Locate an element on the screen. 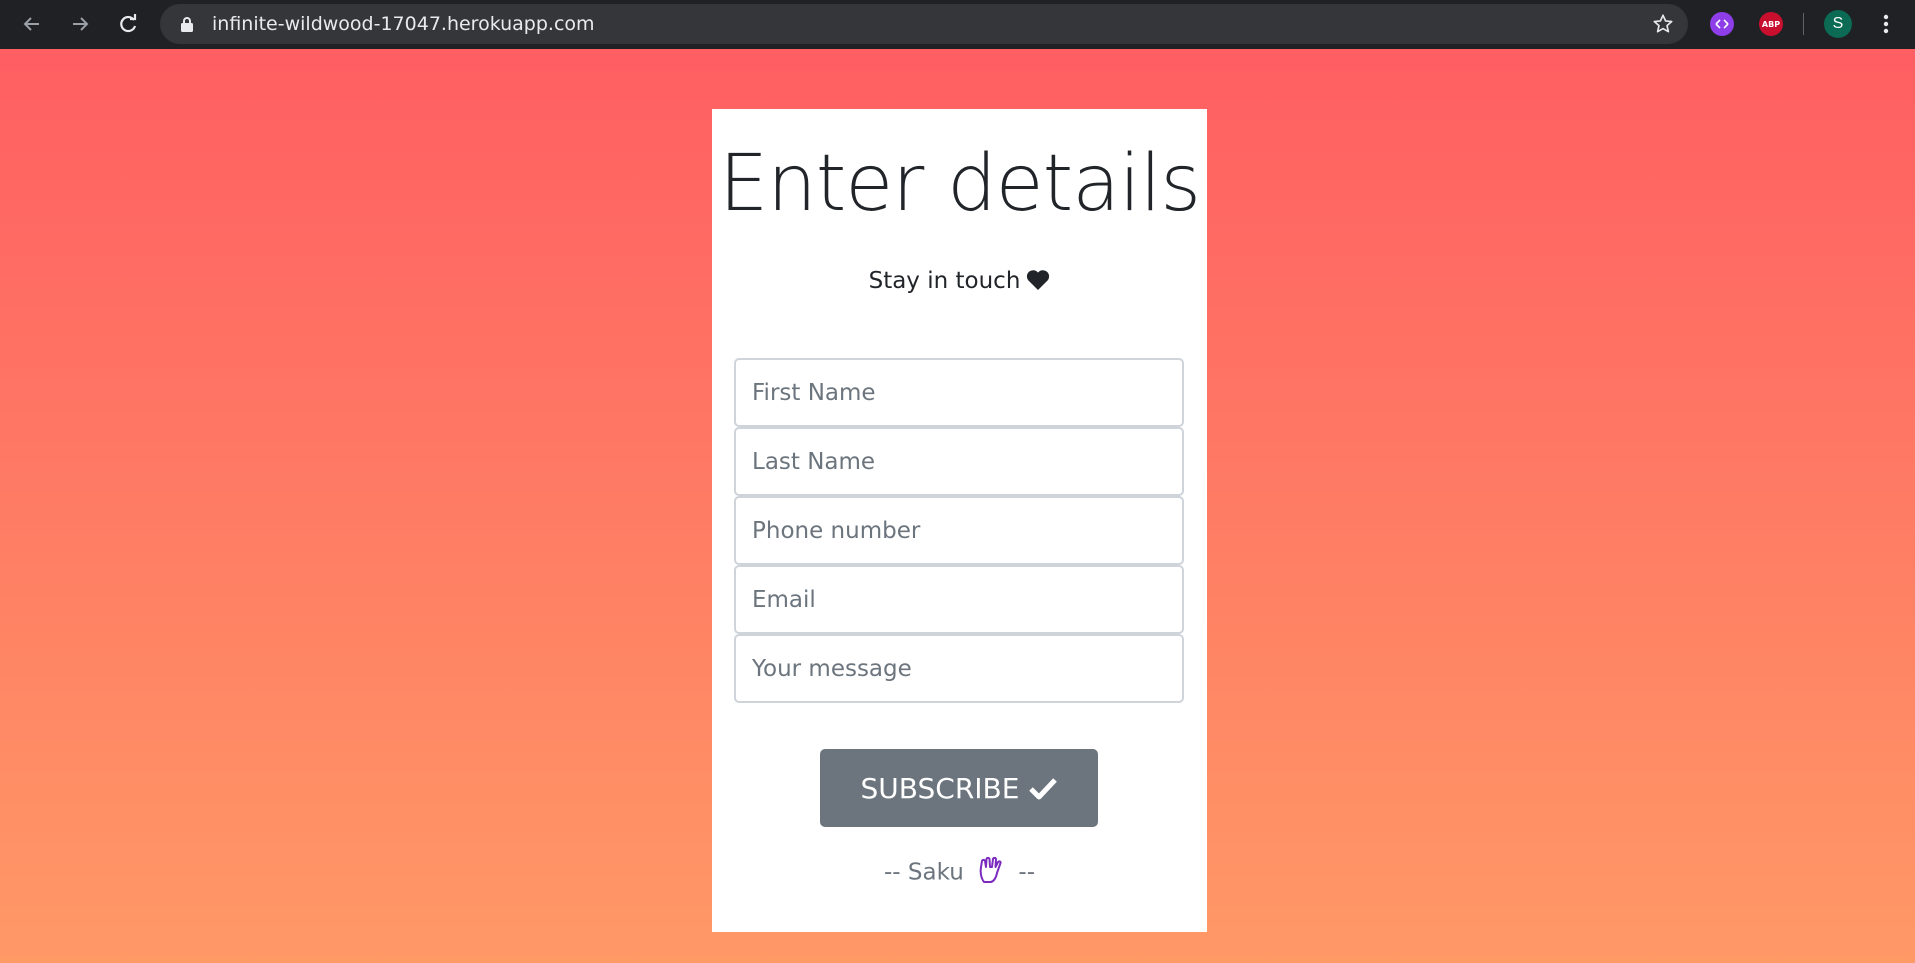  subscribe-button: SUBSCRIBE is located at coordinates (959, 788).